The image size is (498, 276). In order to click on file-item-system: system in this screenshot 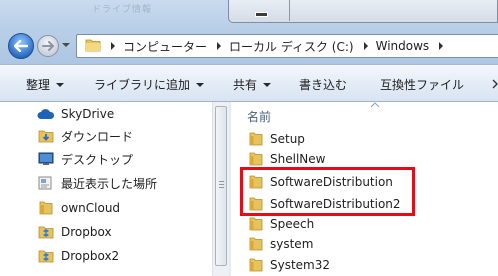, I will do `click(281, 244)`.